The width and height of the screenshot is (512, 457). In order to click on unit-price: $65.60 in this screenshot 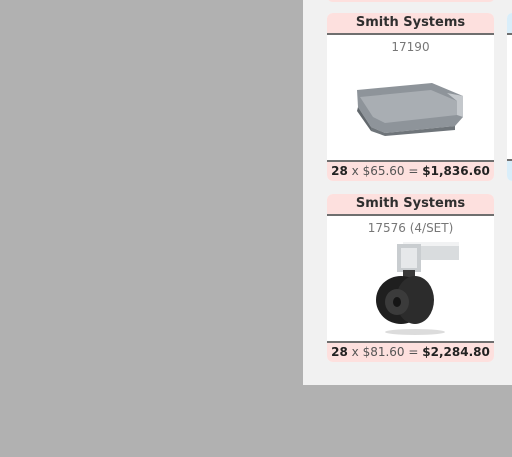, I will do `click(383, 171)`.